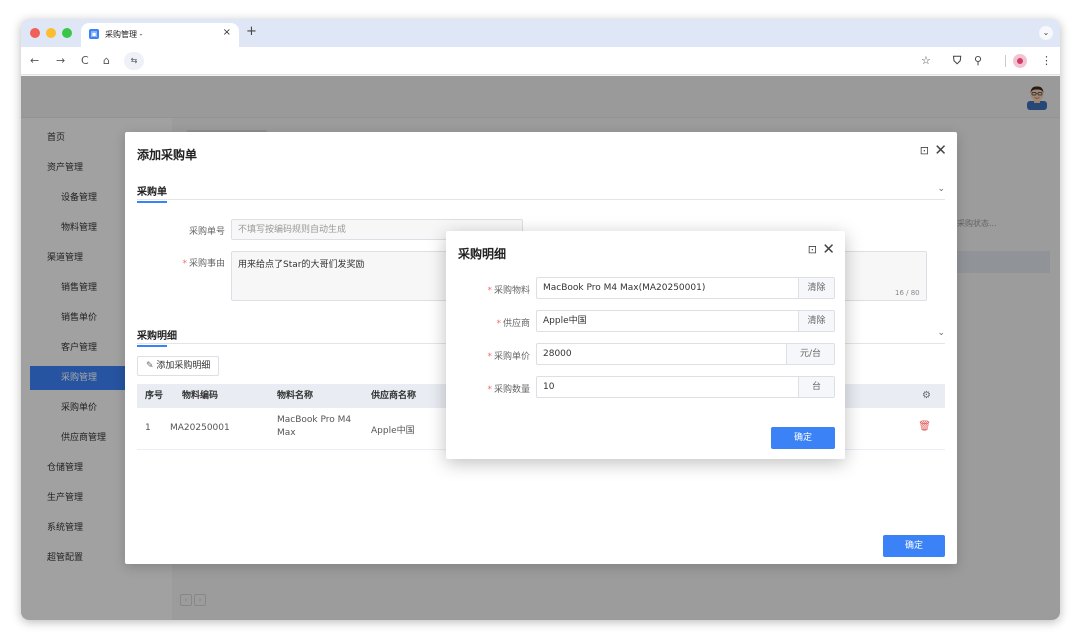  I want to click on new-tab-button: +, so click(251, 31).